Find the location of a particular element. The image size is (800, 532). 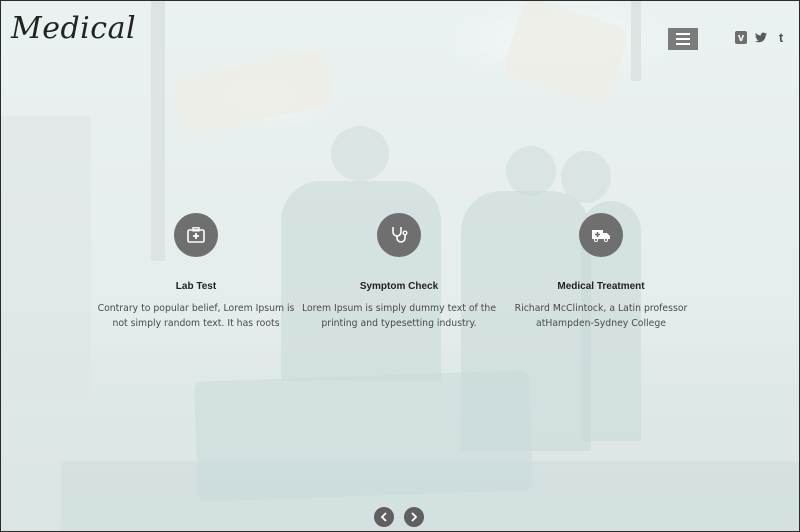

next-slide-button is located at coordinates (414, 517).